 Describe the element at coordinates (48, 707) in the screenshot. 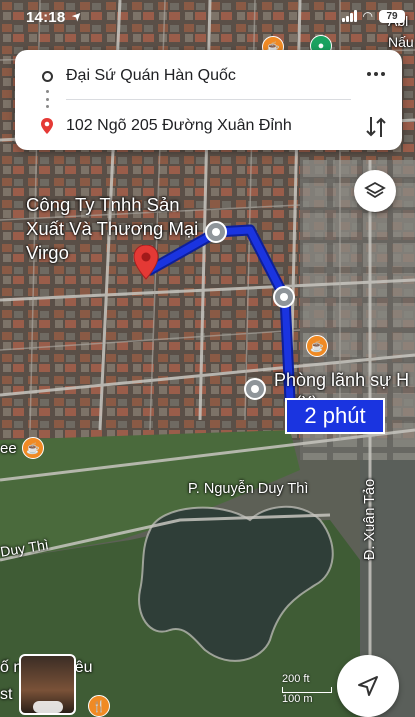

I see `street-view-badge-icon` at that location.